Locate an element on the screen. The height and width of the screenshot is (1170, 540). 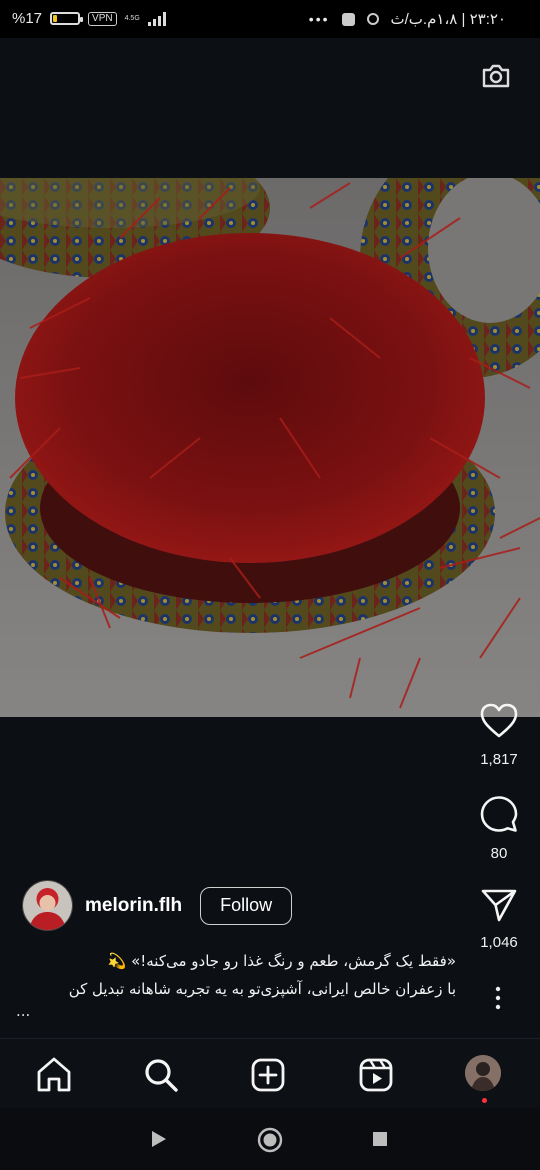
network-type: 4.5G is located at coordinates (132, 18).